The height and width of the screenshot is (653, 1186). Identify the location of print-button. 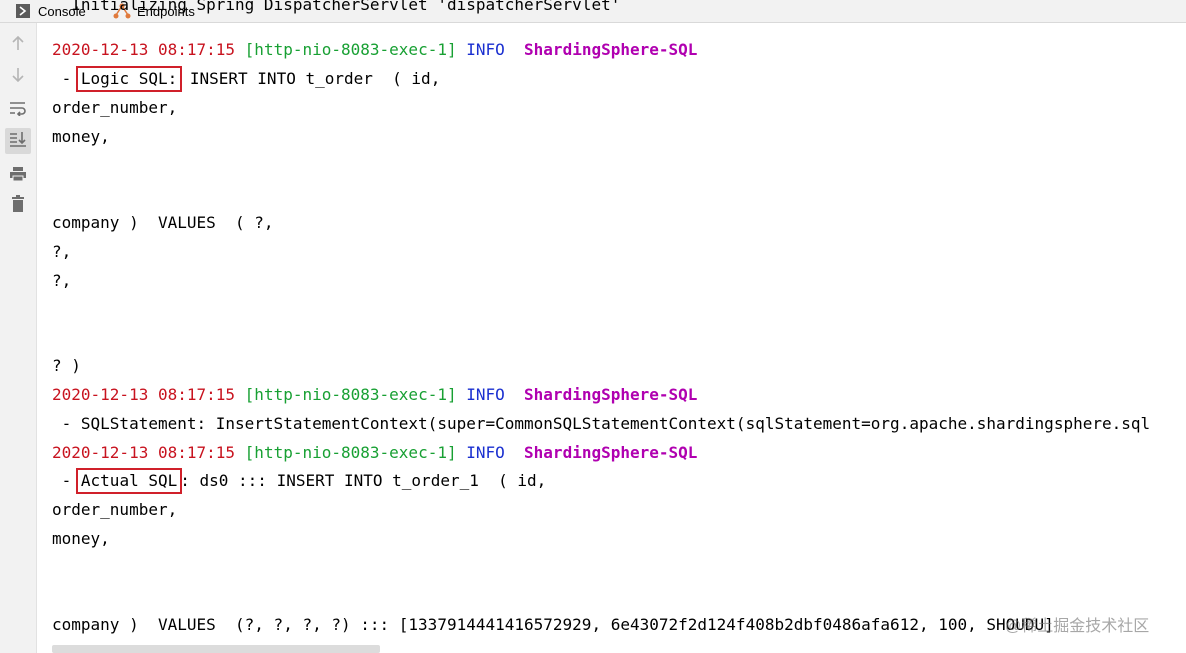
(18, 176).